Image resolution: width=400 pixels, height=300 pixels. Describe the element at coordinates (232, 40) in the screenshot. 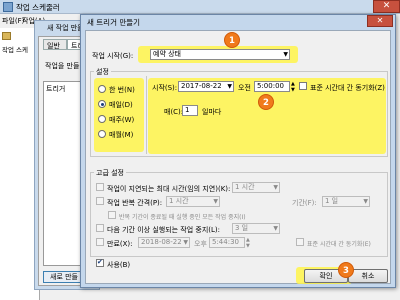

I see `callout-badge-1: 1` at that location.